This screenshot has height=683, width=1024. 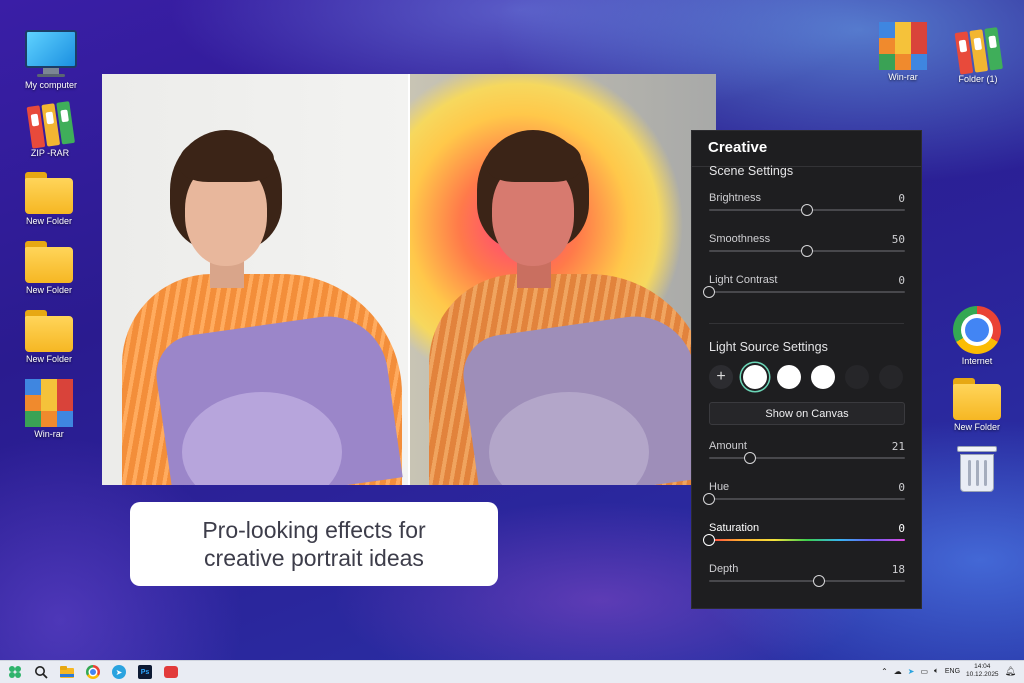 I want to click on chrome-taskbar-button, so click(x=93, y=672).